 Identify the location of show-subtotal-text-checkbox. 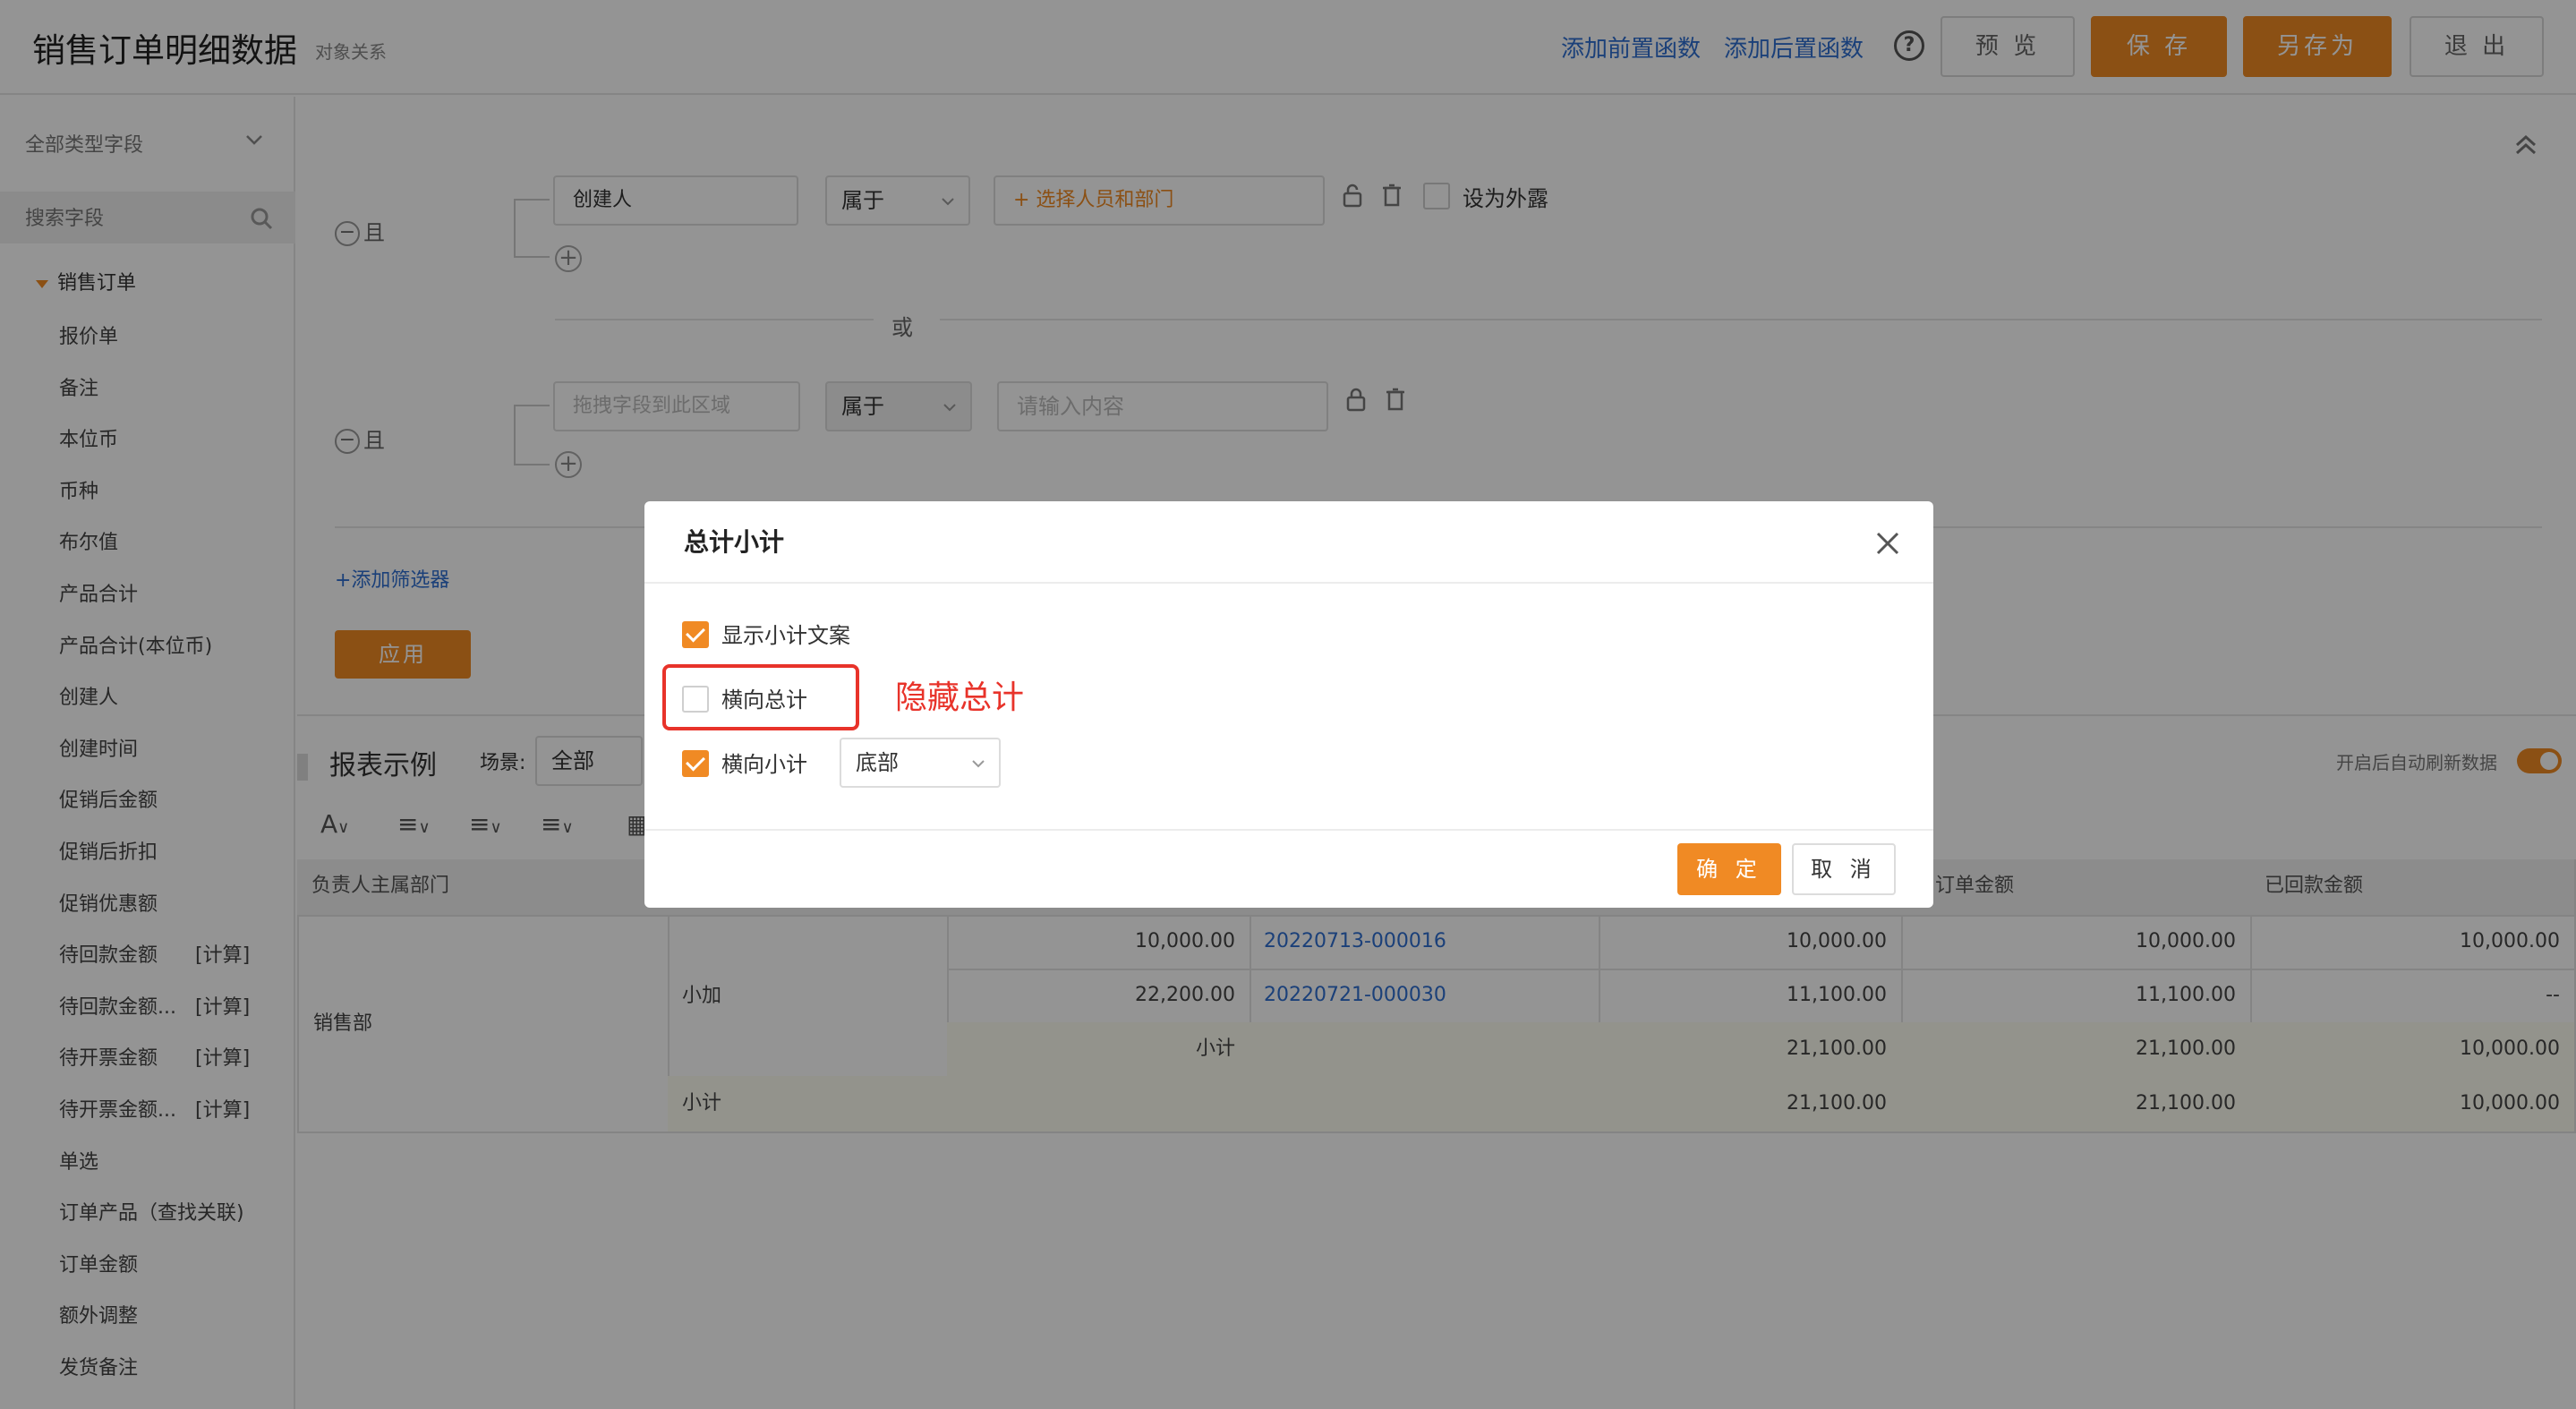
(695, 635).